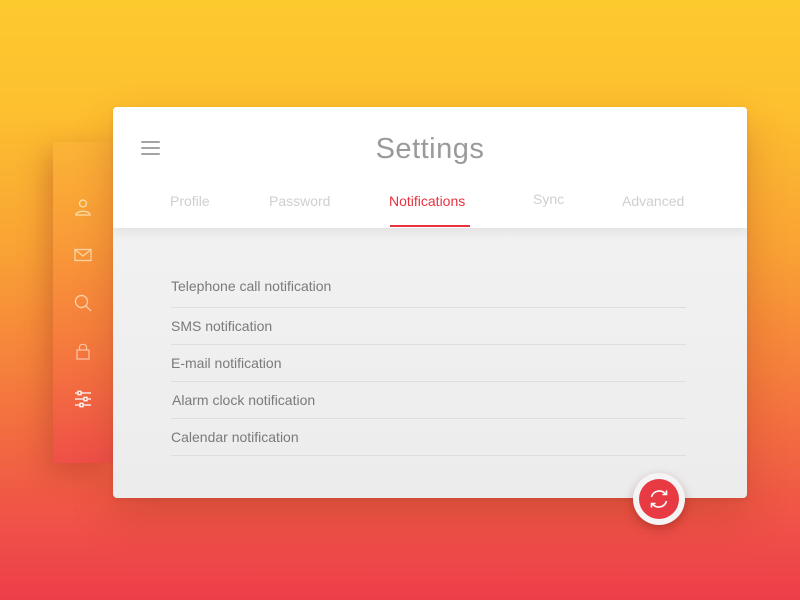 Image resolution: width=800 pixels, height=600 pixels. I want to click on tab-password: Password, so click(299, 201).